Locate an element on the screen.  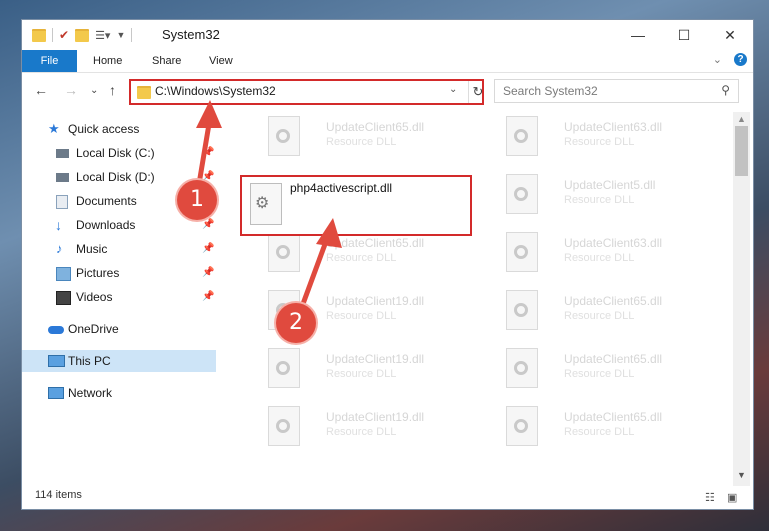
step2-arrow is located at coordinates (314, 274).